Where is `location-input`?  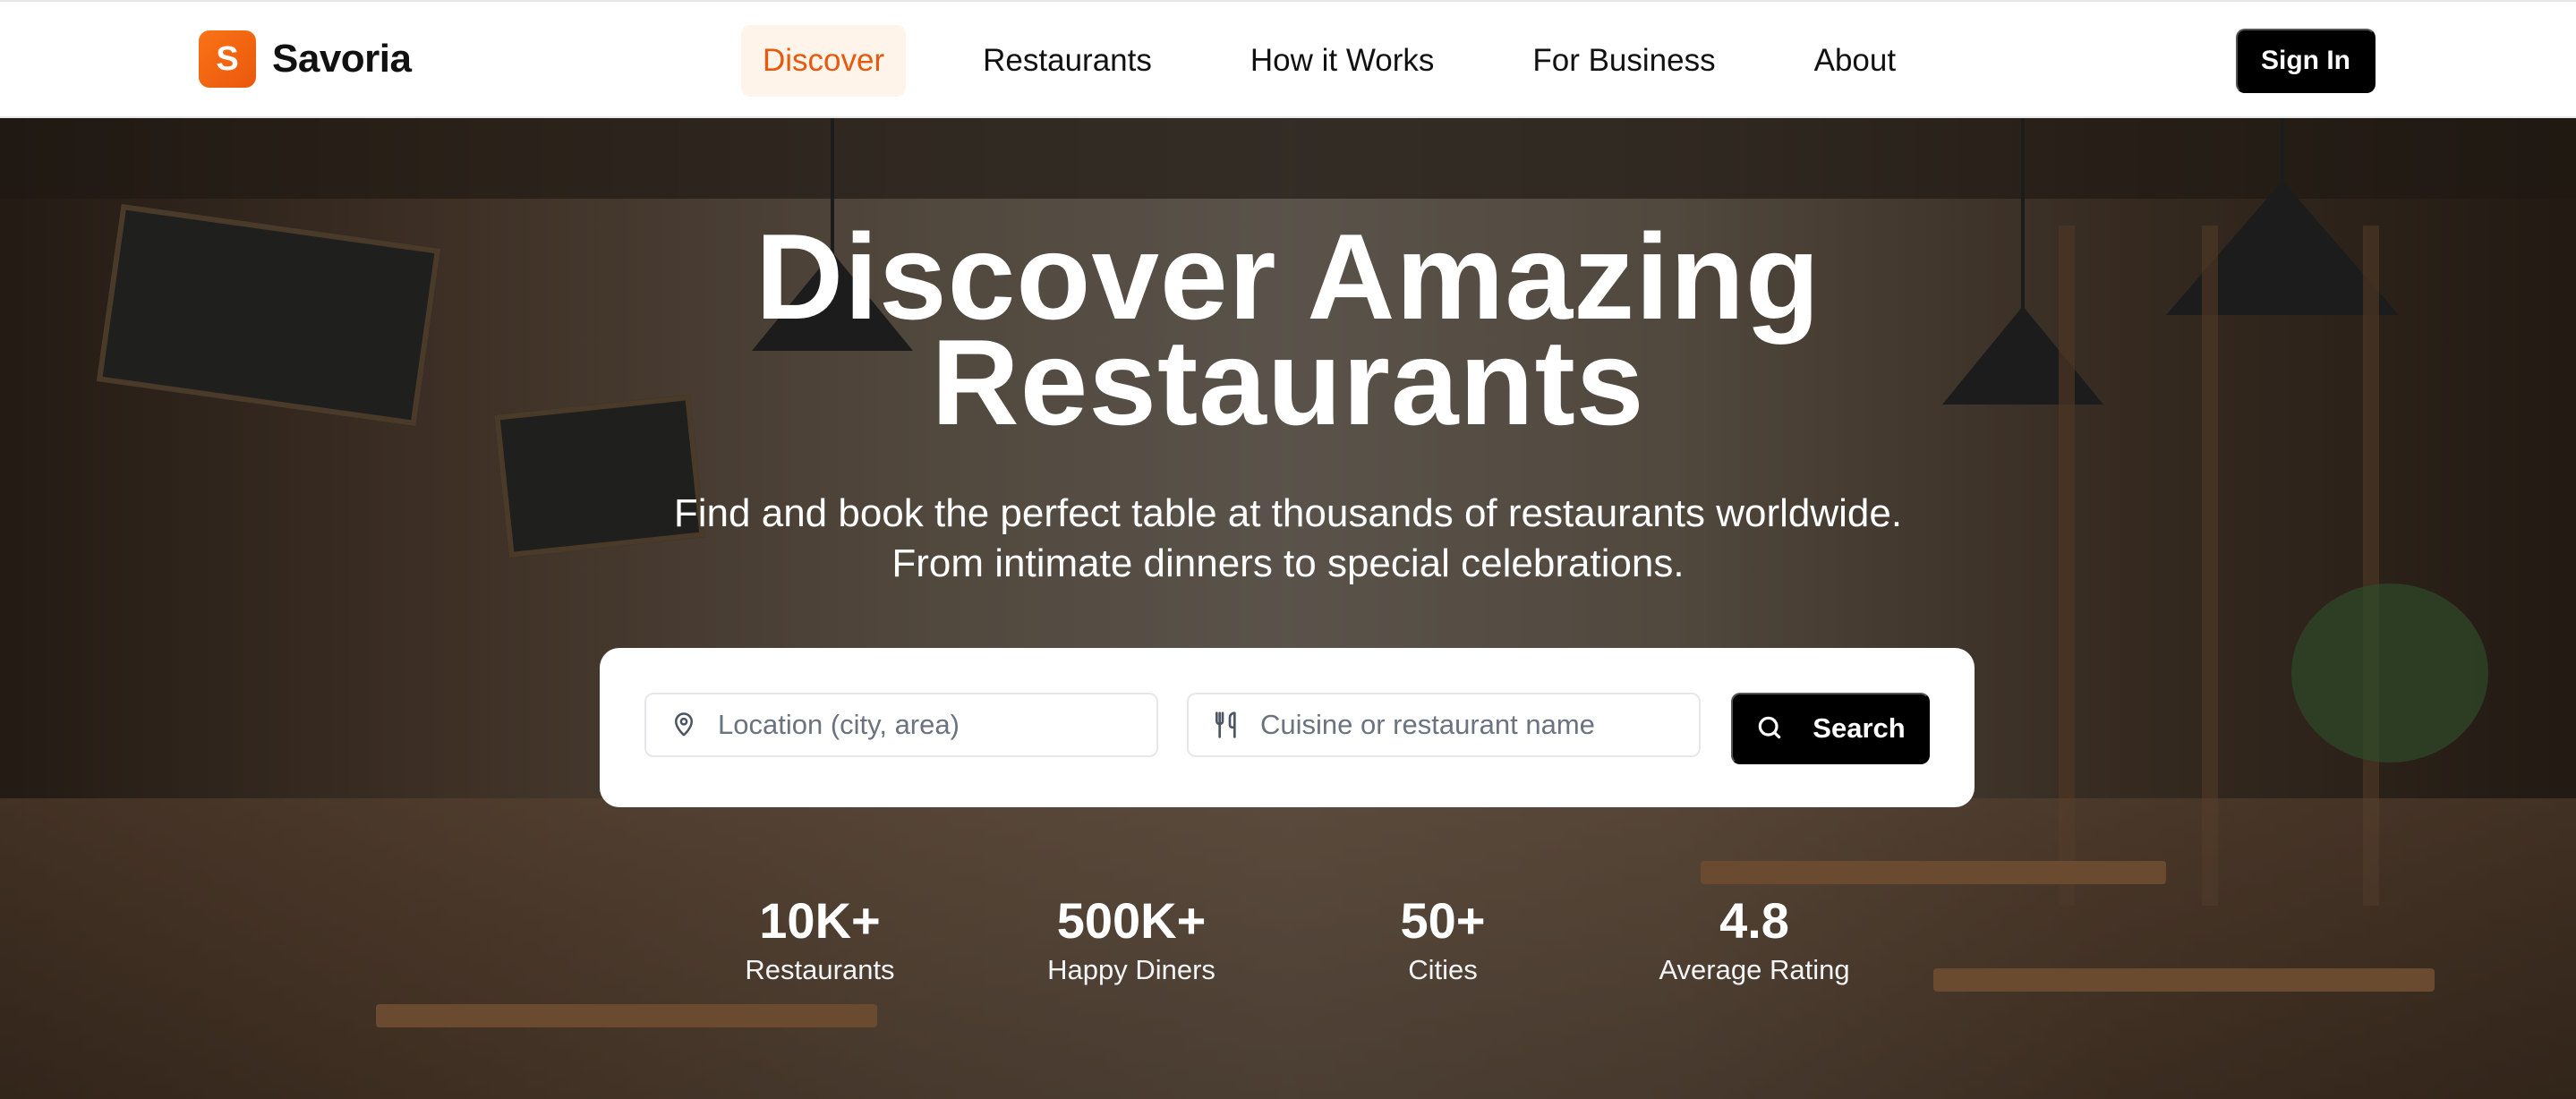
location-input is located at coordinates (932, 725).